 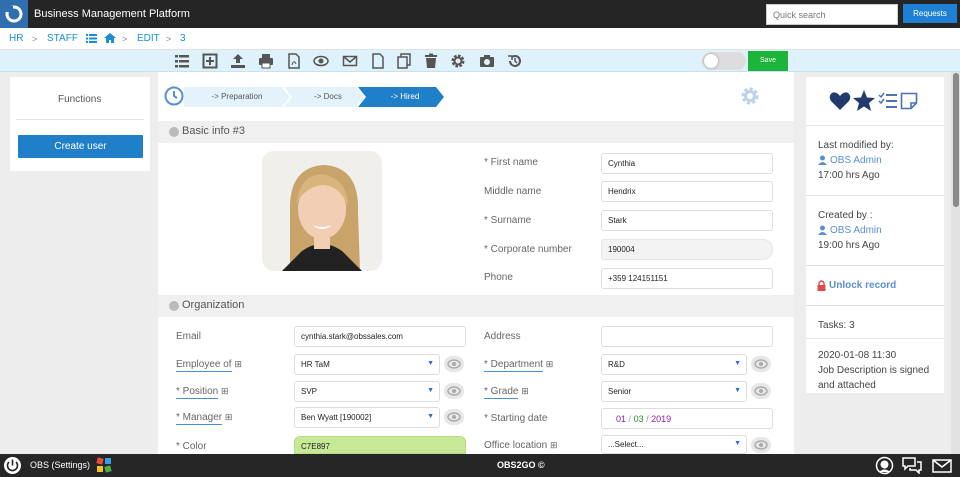 I want to click on first-name-field: Cynthia, so click(x=687, y=163).